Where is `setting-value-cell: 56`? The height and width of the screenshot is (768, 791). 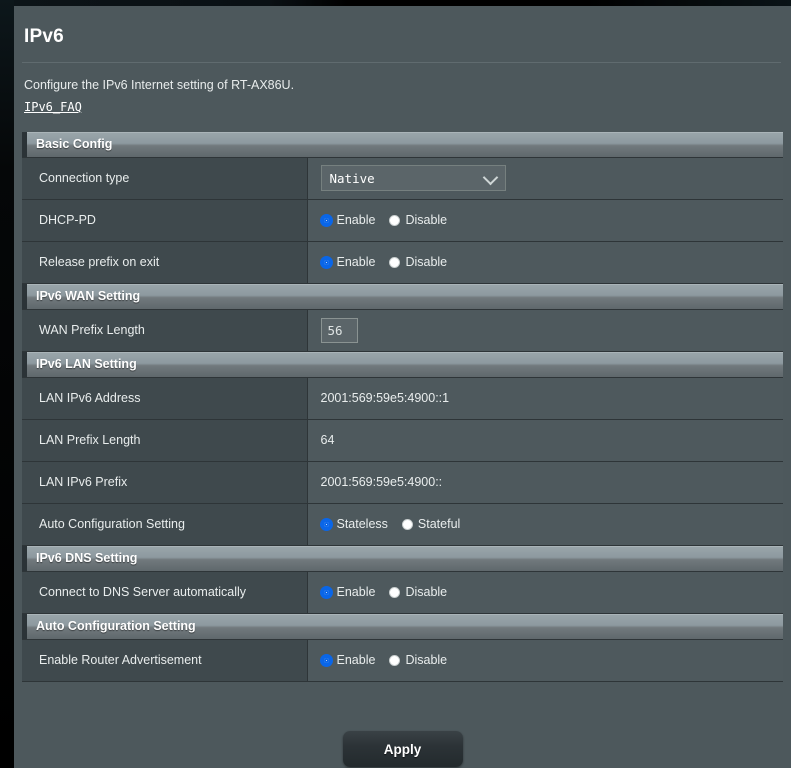
setting-value-cell: 56 is located at coordinates (545, 330).